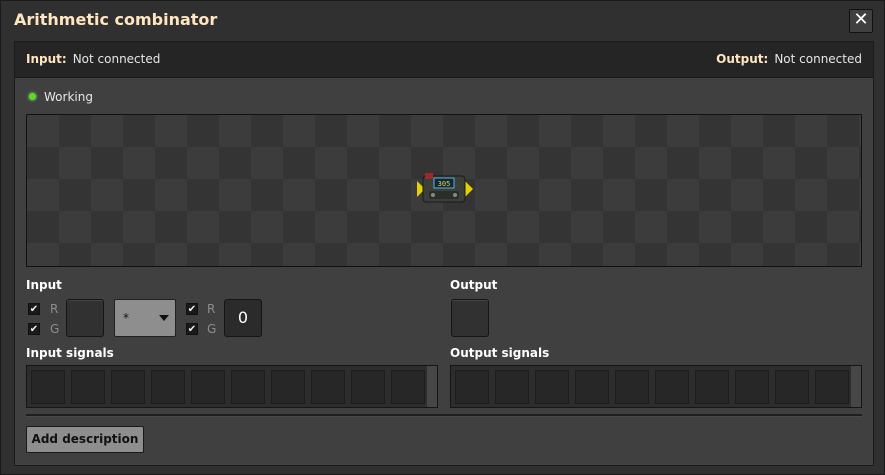  What do you see at coordinates (474, 285) in the screenshot?
I see `output-section-label: Output` at bounding box center [474, 285].